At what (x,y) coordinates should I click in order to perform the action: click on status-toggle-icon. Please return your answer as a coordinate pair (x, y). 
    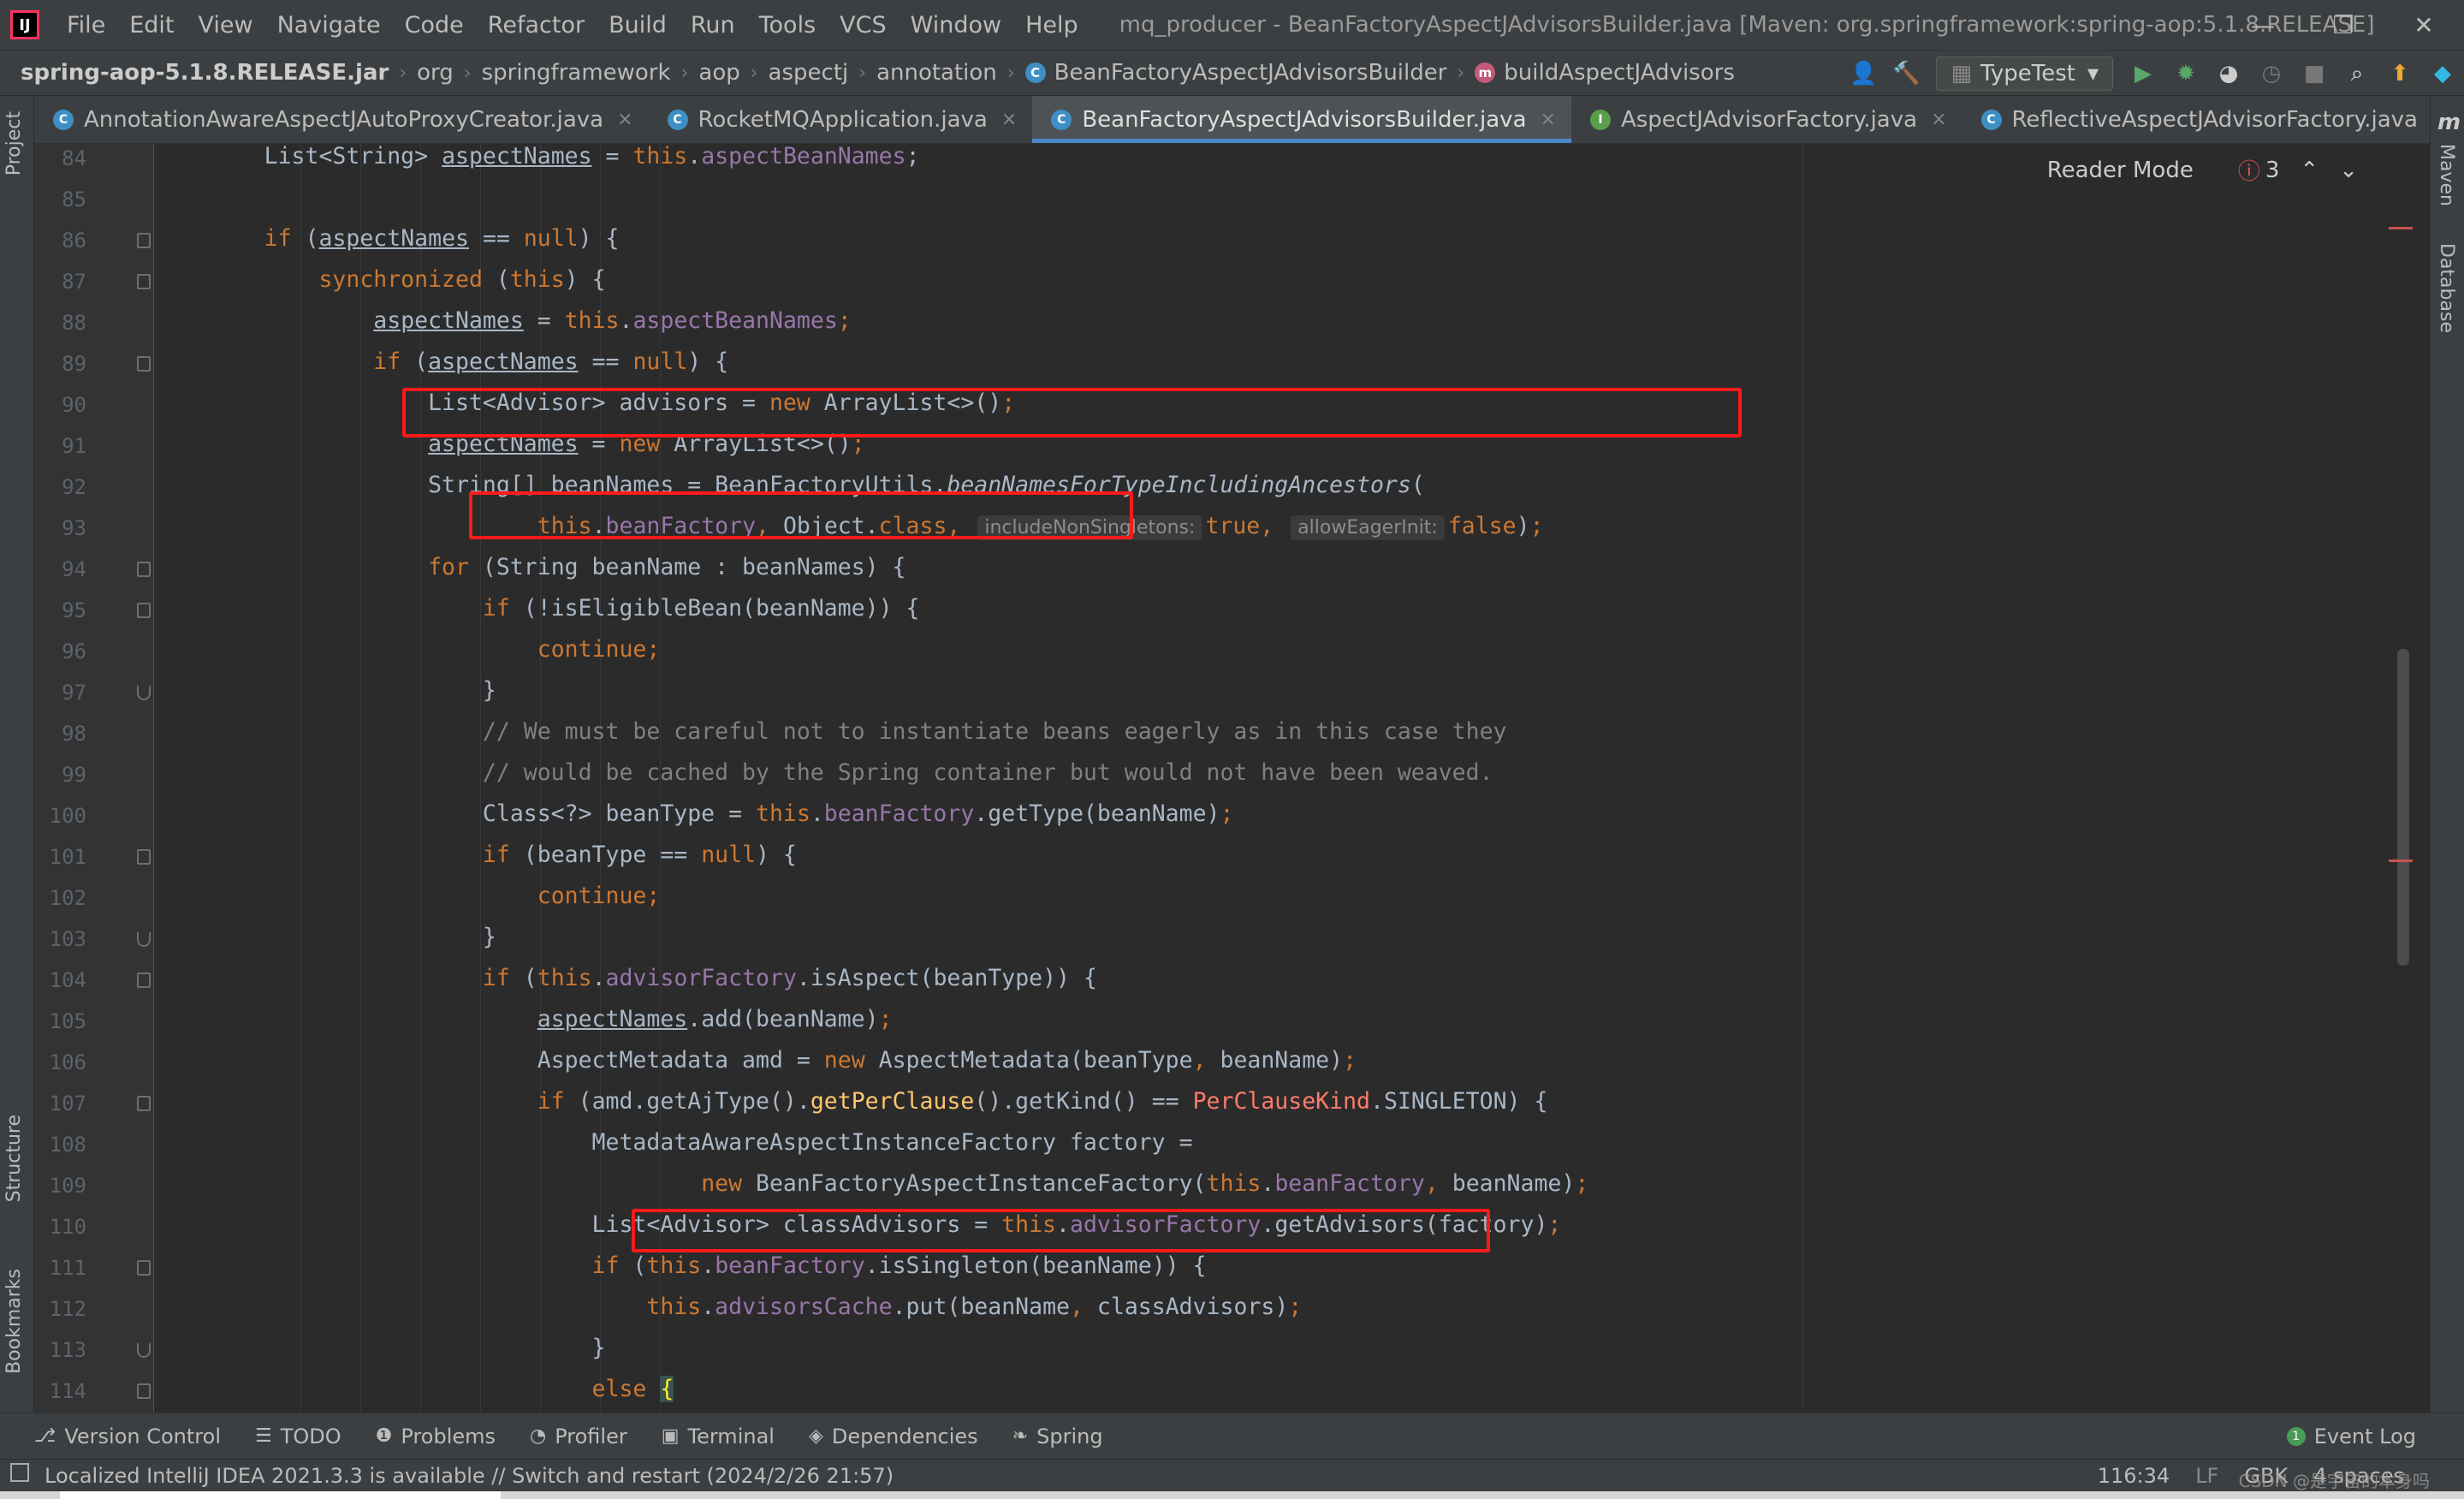
    Looking at the image, I should click on (19, 1472).